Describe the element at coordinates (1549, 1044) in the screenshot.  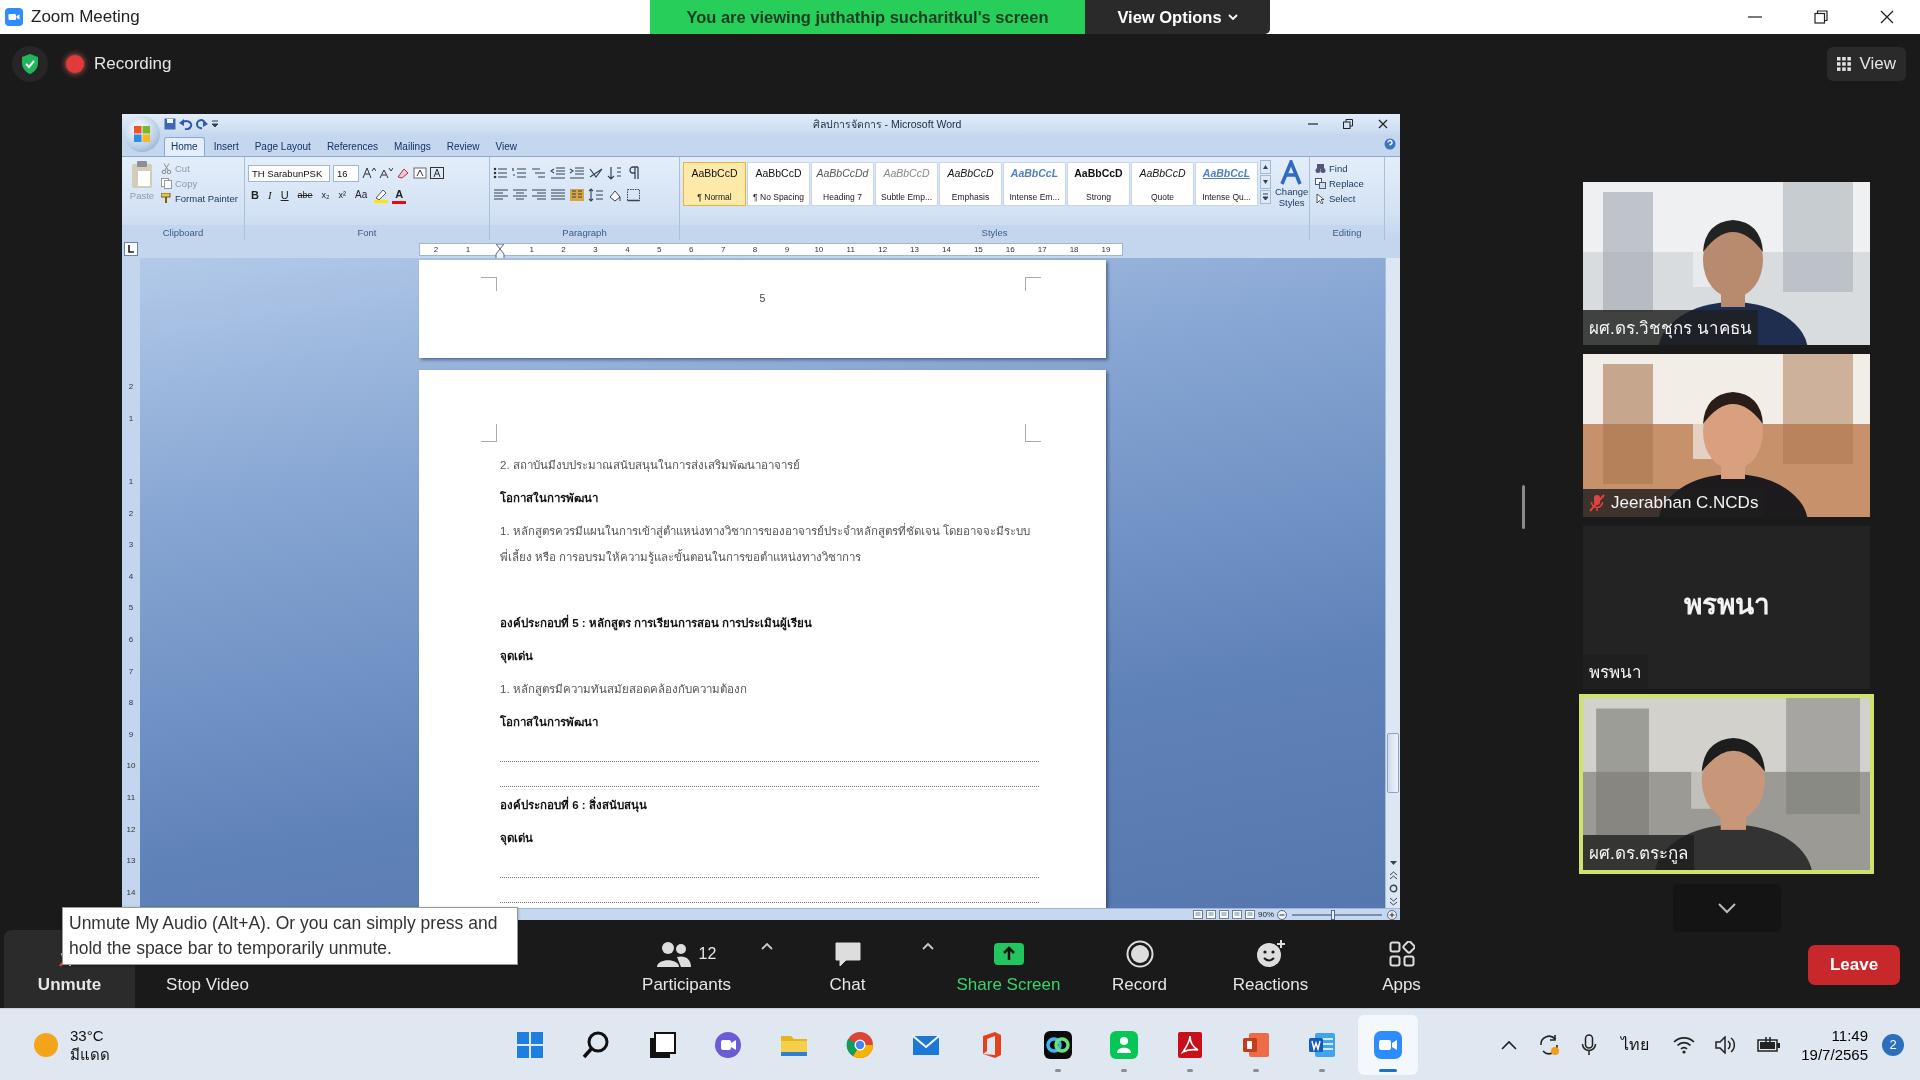
I see `sync-icon` at that location.